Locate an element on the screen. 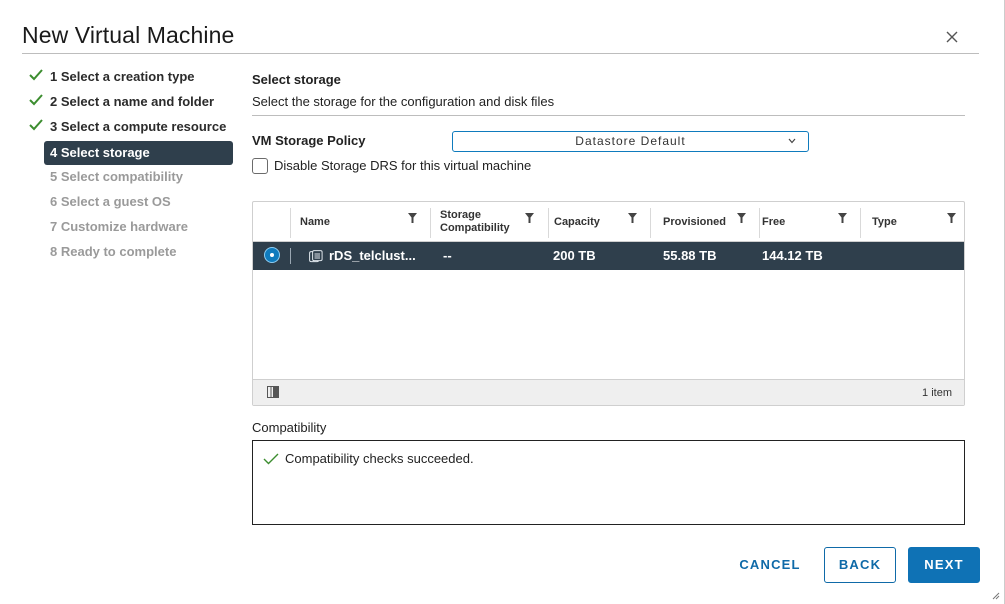  back-button: BACK is located at coordinates (860, 565).